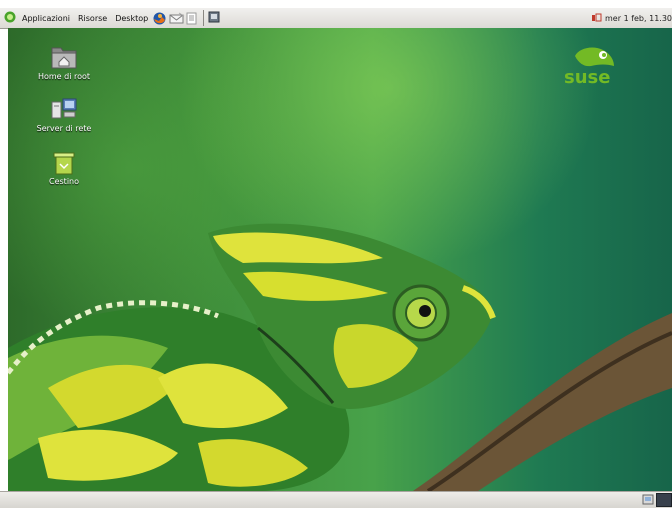 This screenshot has height=508, width=672. Describe the element at coordinates (64, 162) in the screenshot. I see `trash-icon` at that location.